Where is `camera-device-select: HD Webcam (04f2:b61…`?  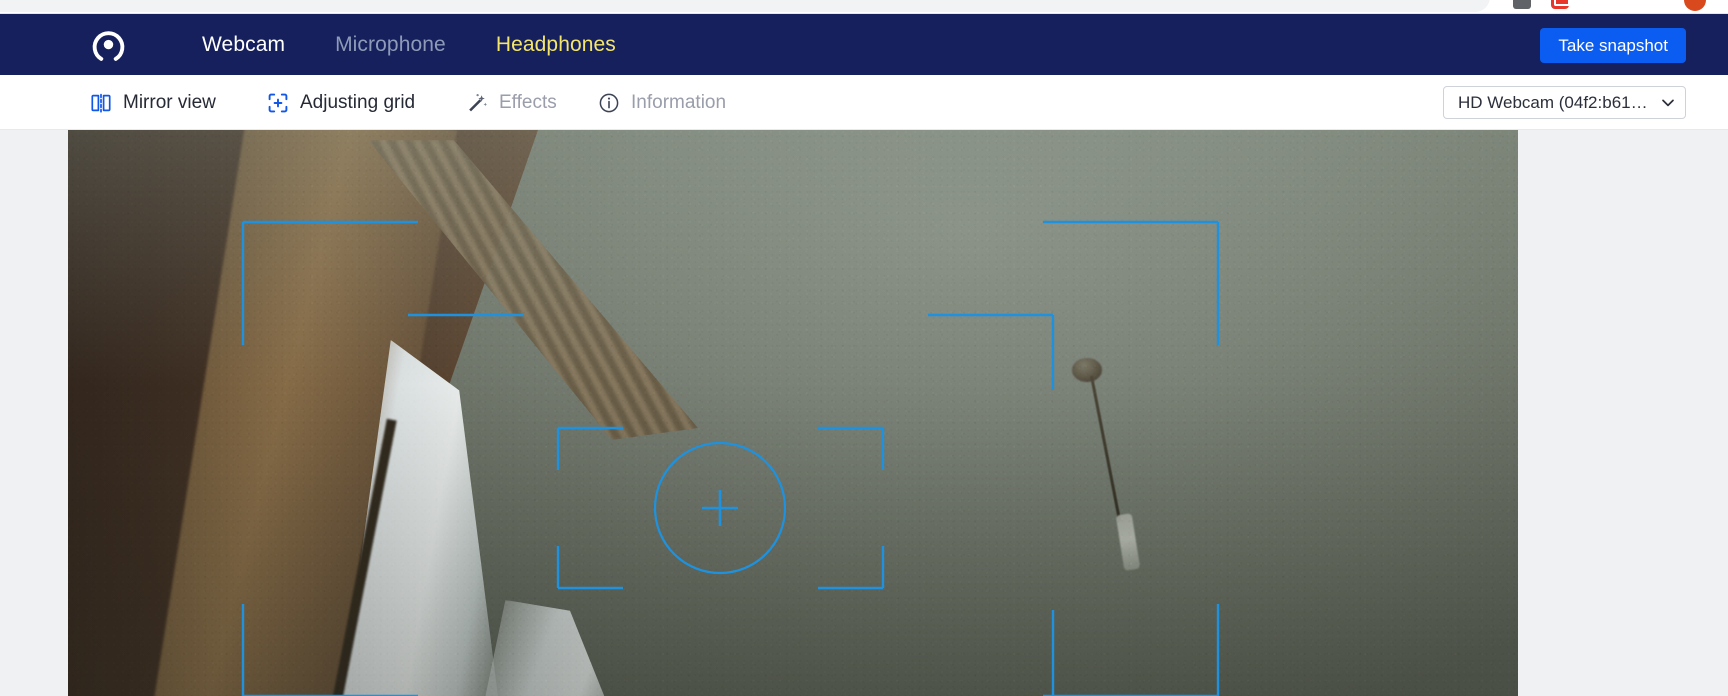 camera-device-select: HD Webcam (04f2:b61… is located at coordinates (1564, 102).